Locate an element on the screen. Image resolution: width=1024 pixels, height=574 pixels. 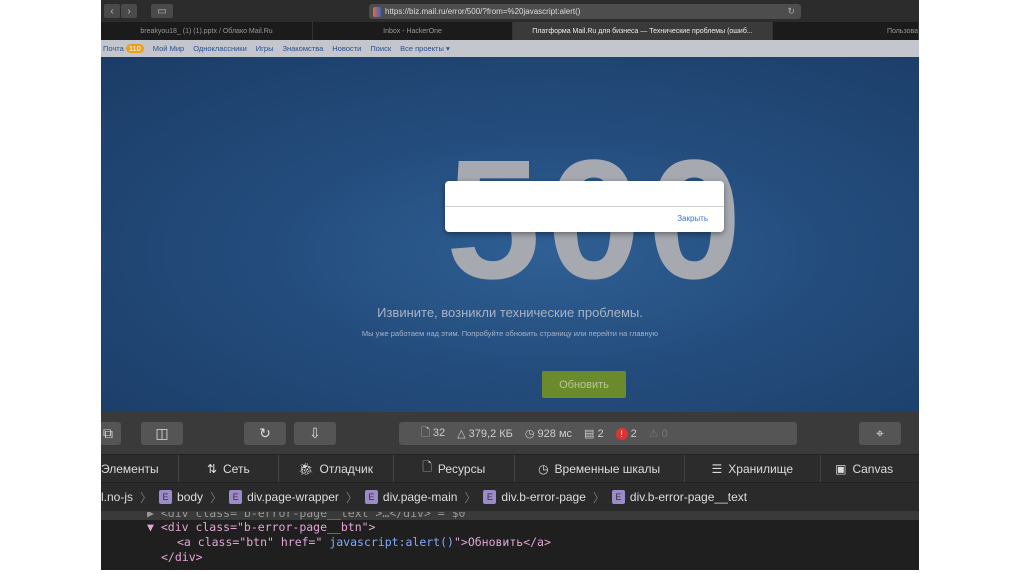
tab-resources: 🗋 Ресурсы is located at coordinates (454, 468).